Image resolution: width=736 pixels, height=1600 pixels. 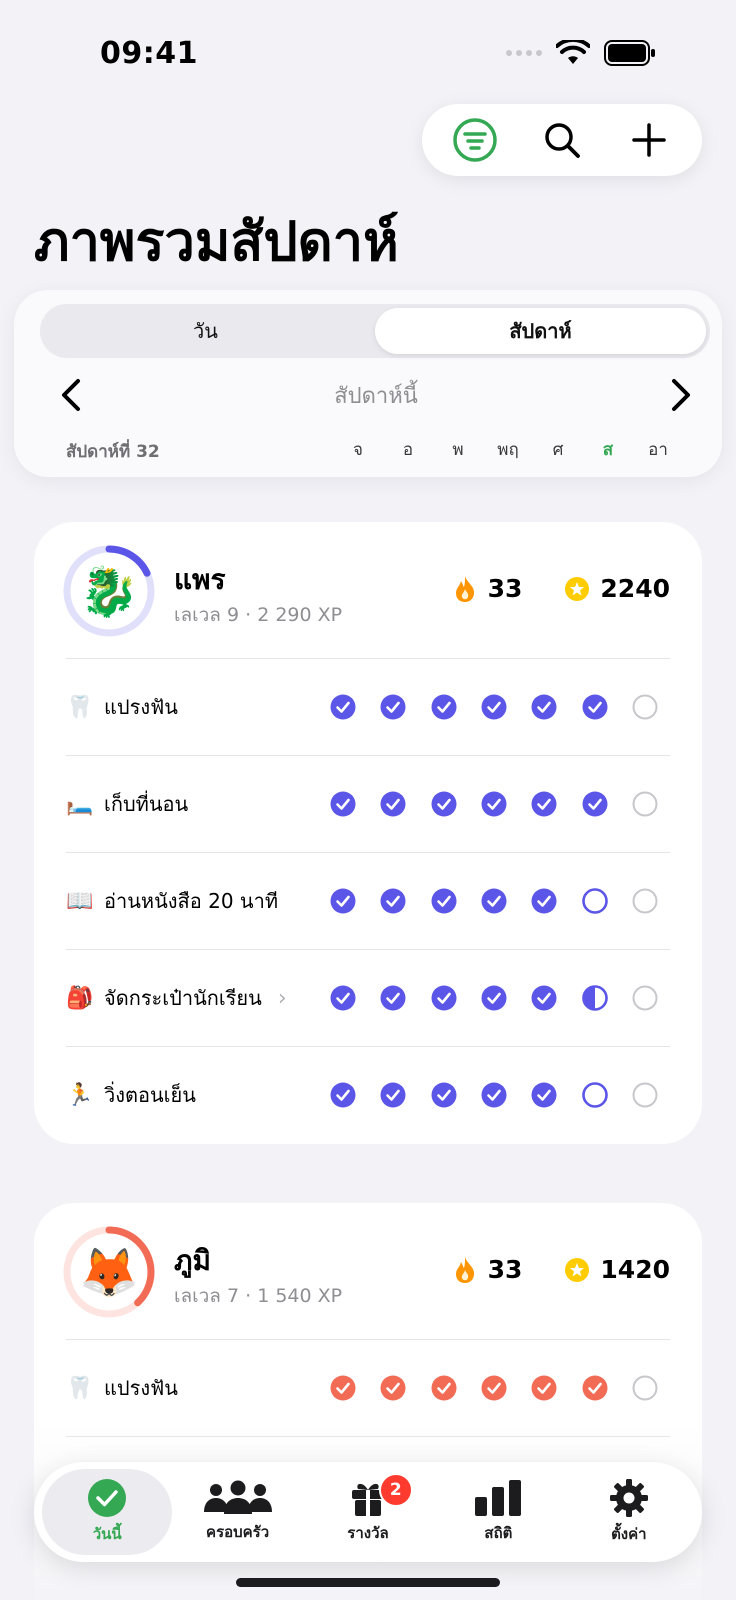 I want to click on filter-button, so click(x=475, y=140).